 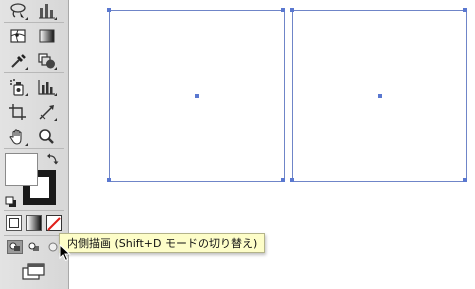 I want to click on draw-normal-icon, so click(x=14, y=246).